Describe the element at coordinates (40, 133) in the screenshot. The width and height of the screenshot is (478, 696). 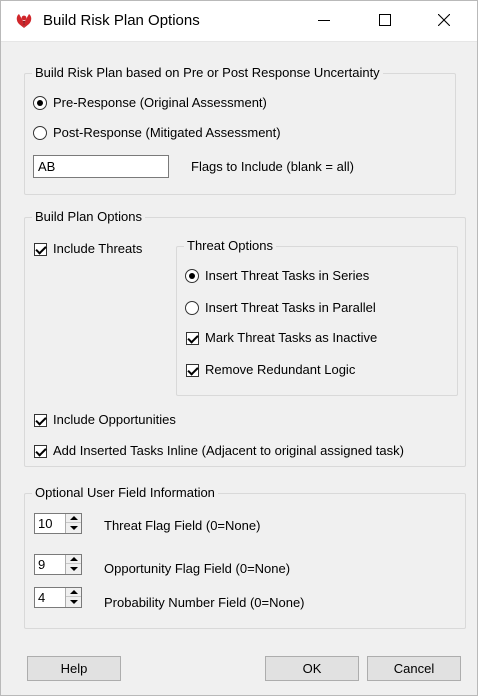
I see `post-response-radio-indicator` at that location.